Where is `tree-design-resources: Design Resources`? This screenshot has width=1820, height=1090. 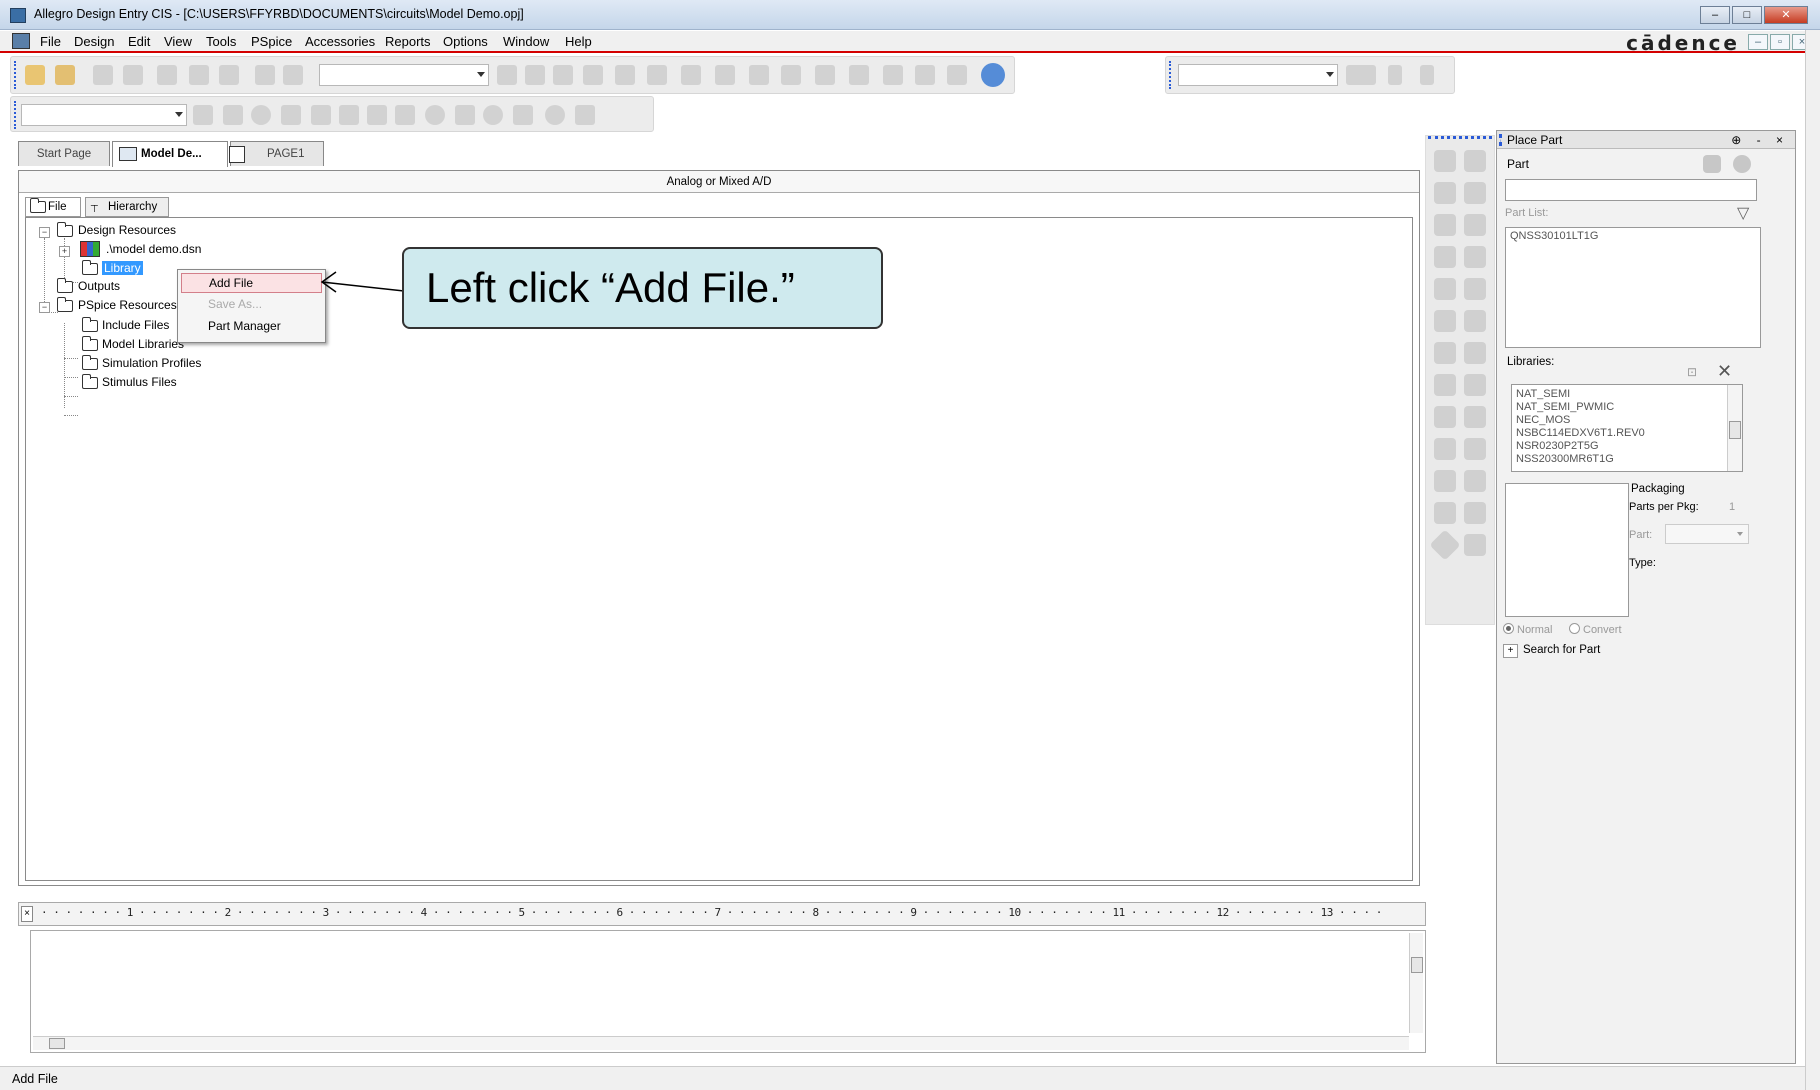
tree-design-resources: Design Resources is located at coordinates (127, 230).